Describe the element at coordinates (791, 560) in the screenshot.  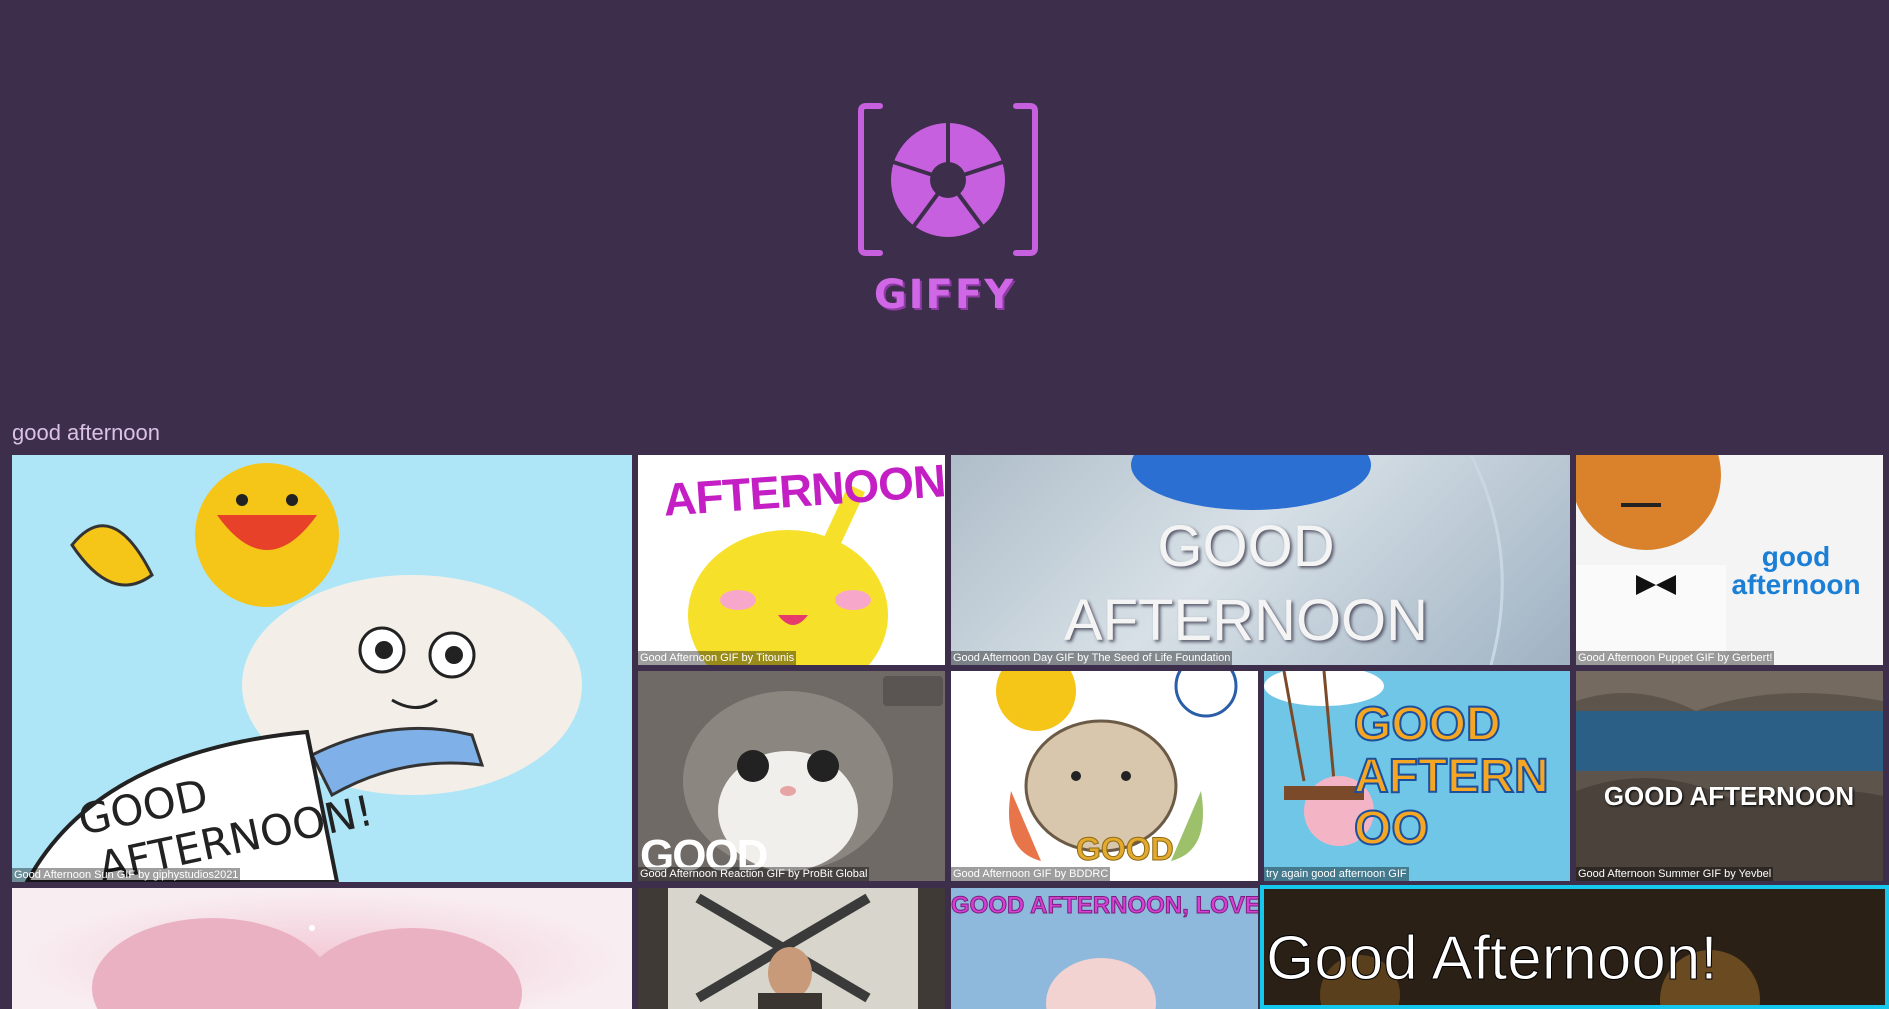
I see `gif-result-2: AFTERNOON Good Afternoon GIF by Titounis` at that location.